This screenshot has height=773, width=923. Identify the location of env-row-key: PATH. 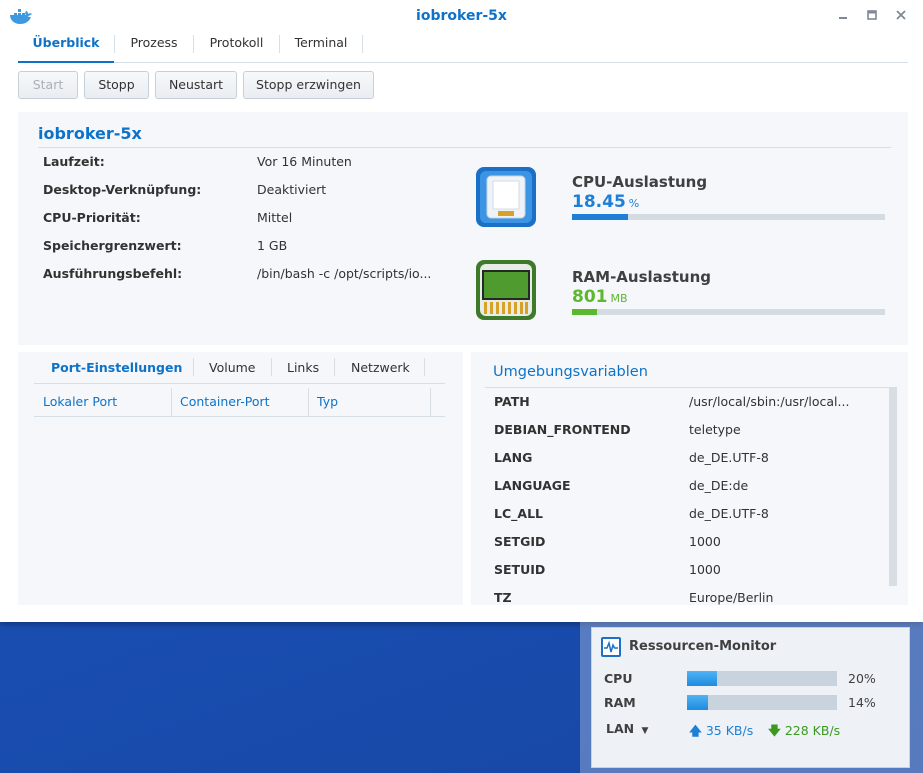
(512, 401).